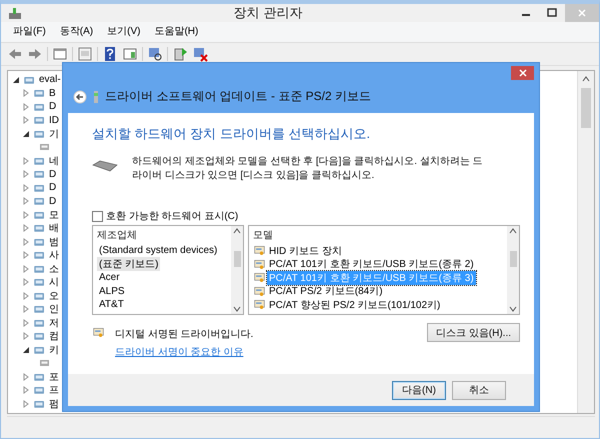  What do you see at coordinates (54, 241) in the screenshot?
I see `tree-item: 범` at bounding box center [54, 241].